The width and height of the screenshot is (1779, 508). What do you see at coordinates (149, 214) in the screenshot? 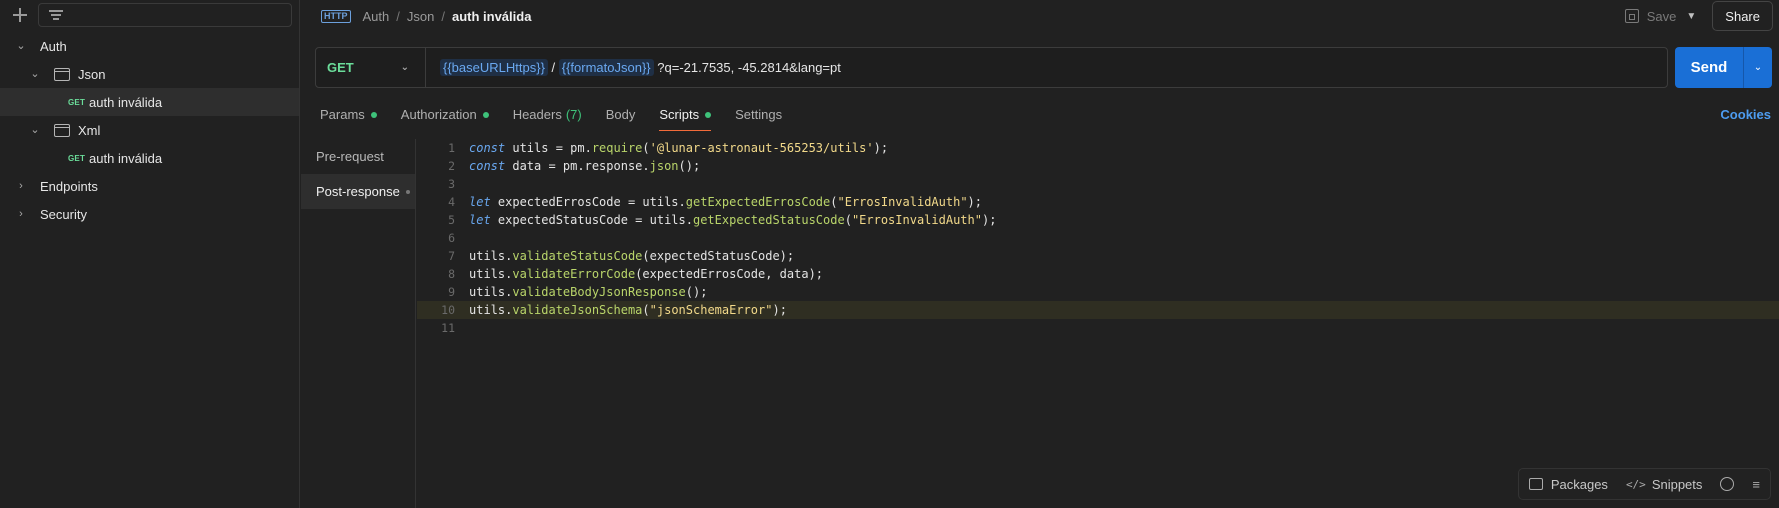
I see `tree-item-security: › Security` at bounding box center [149, 214].